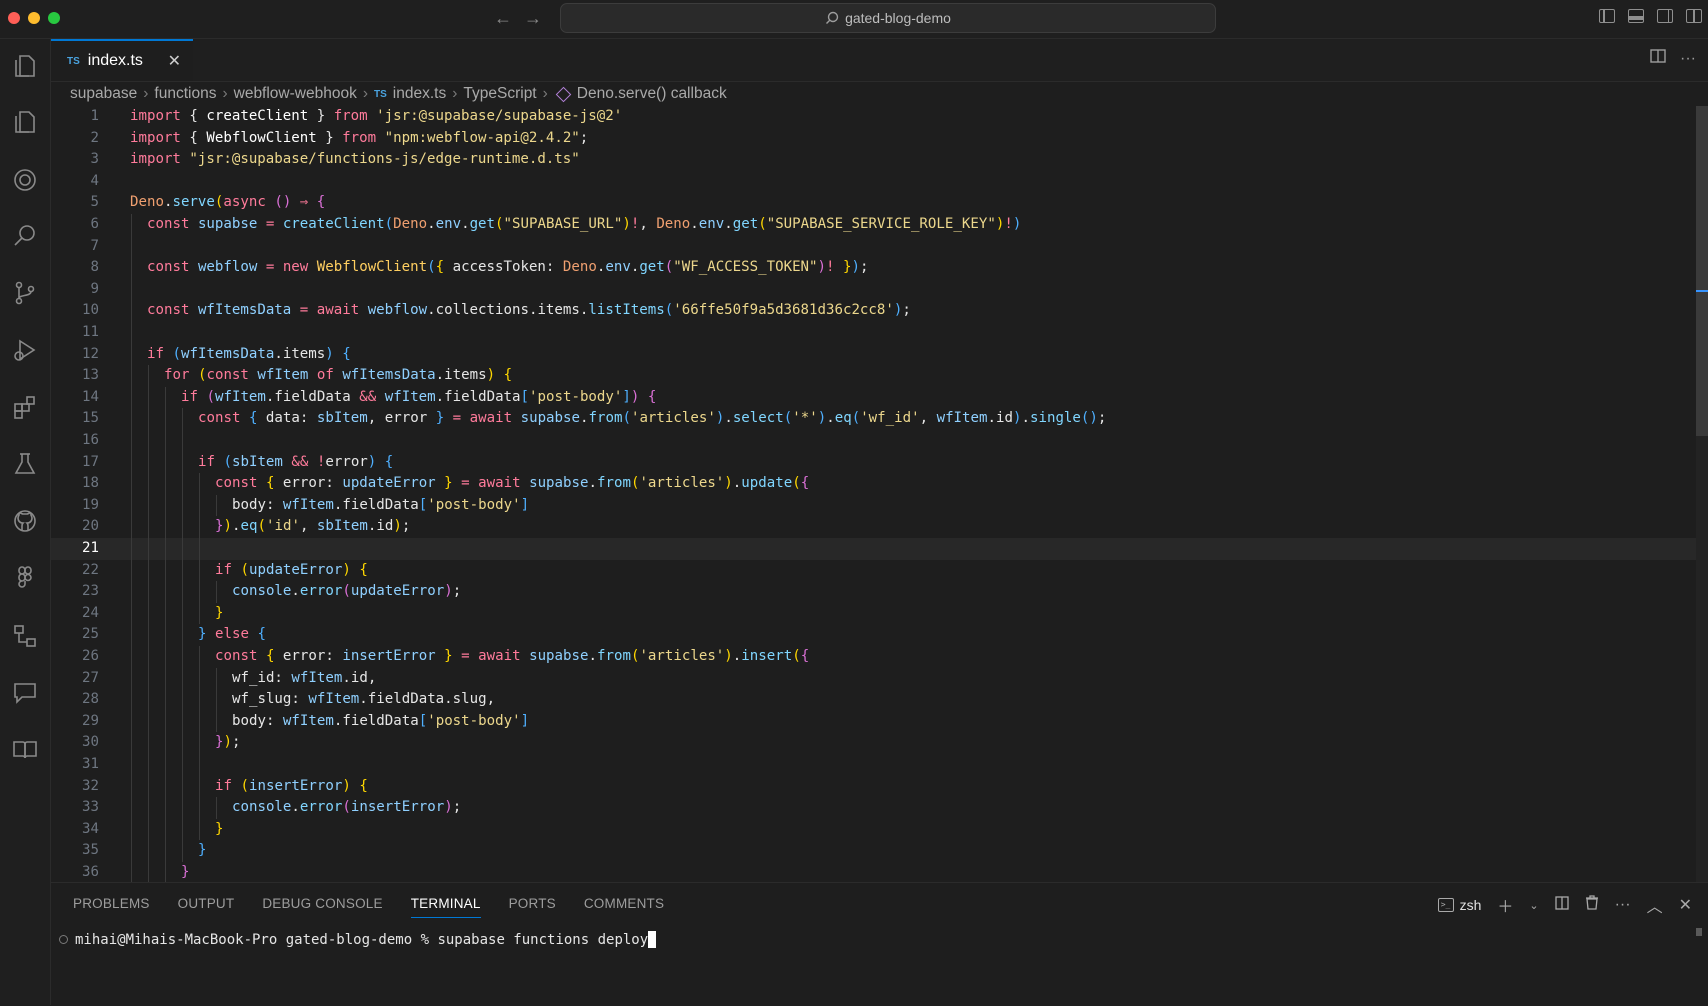 Image resolution: width=1708 pixels, height=1006 pixels. Describe the element at coordinates (873, 613) in the screenshot. I see `code-line: 24}` at that location.